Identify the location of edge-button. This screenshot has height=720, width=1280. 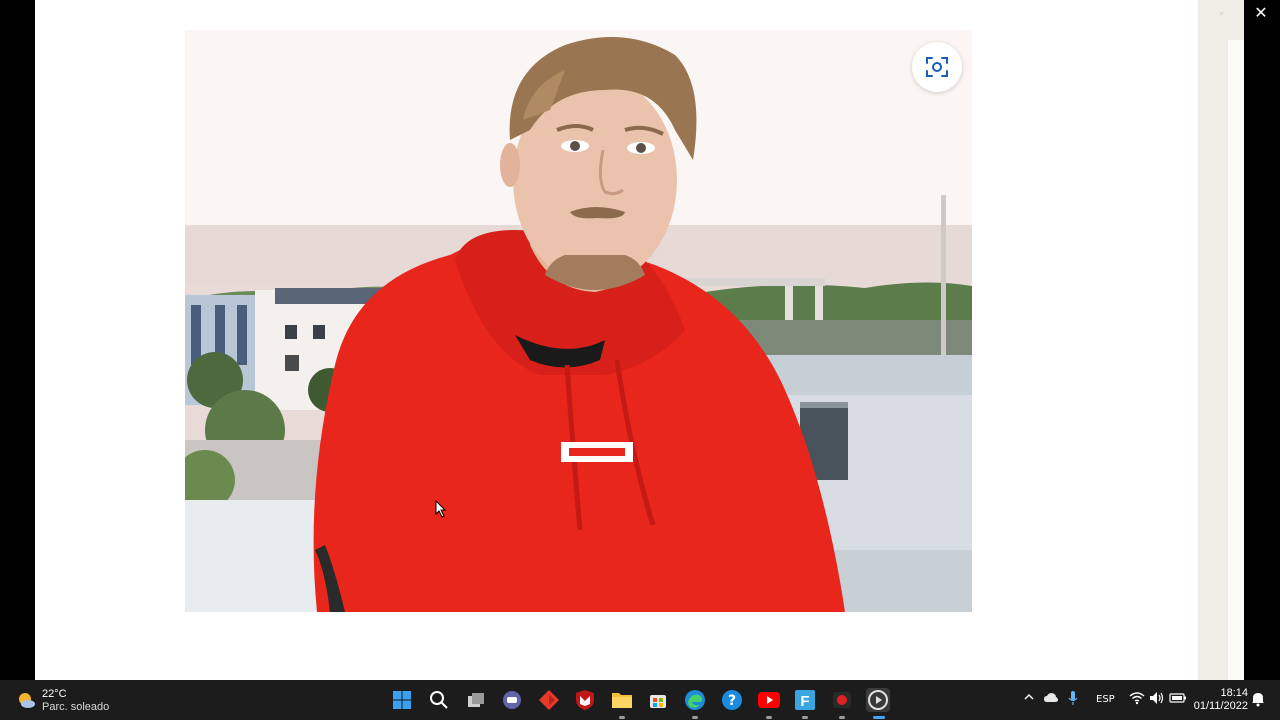
(695, 700).